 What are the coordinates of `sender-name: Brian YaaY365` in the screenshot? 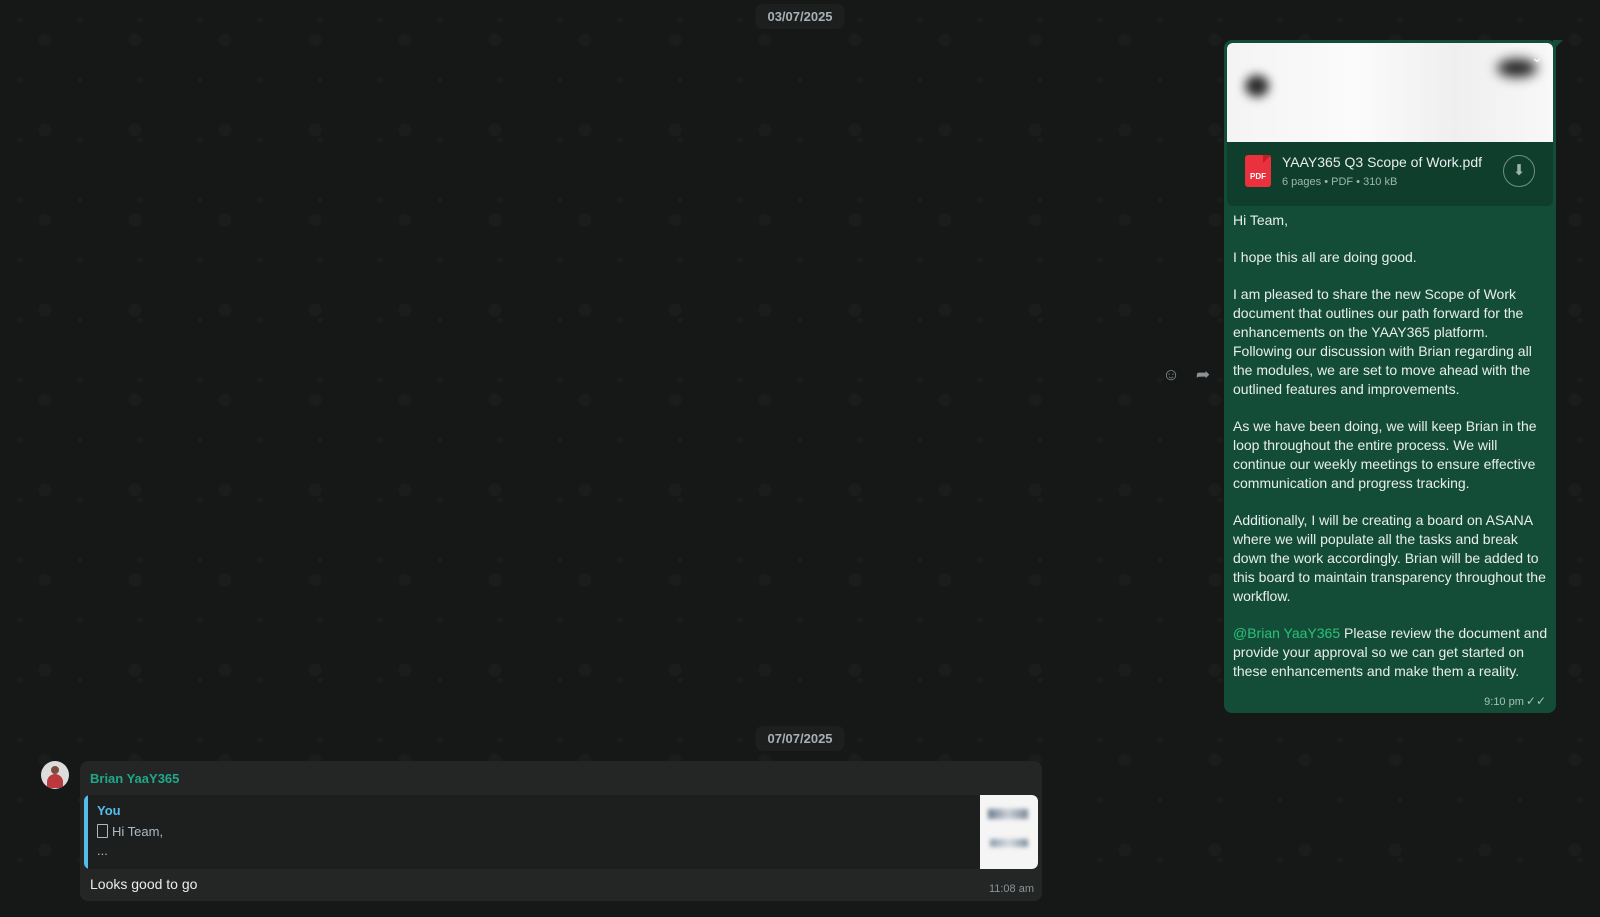 It's located at (134, 778).